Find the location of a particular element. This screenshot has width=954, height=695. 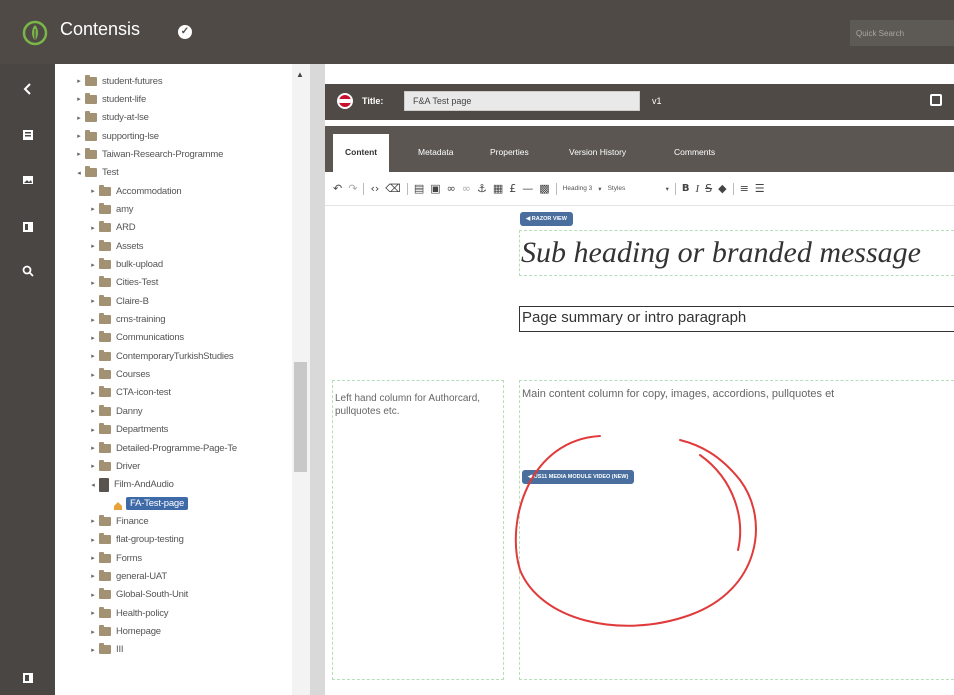

horizontal-rule-icon: — is located at coordinates (527, 188).